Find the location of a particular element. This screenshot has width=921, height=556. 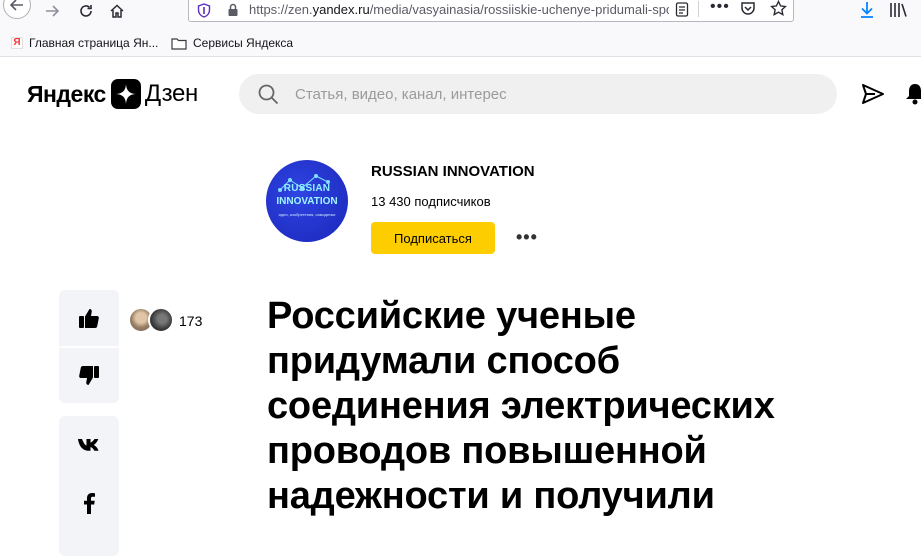

home-button is located at coordinates (117, 11).